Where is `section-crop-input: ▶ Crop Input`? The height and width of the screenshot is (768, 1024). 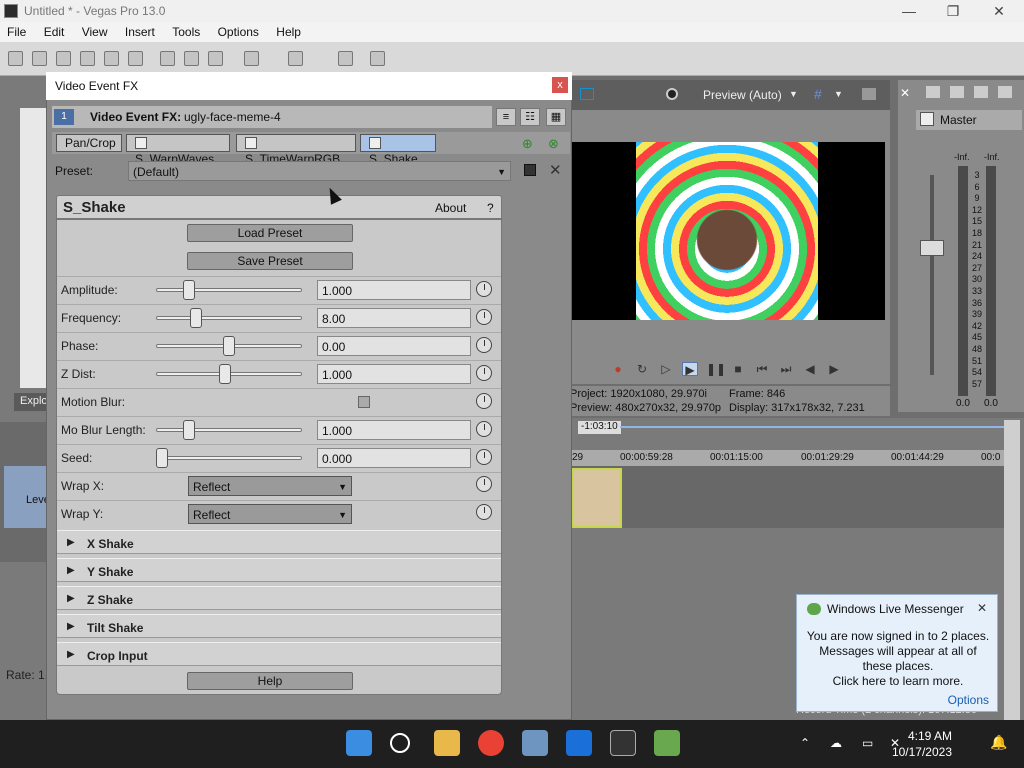 section-crop-input: ▶ Crop Input is located at coordinates (279, 654).